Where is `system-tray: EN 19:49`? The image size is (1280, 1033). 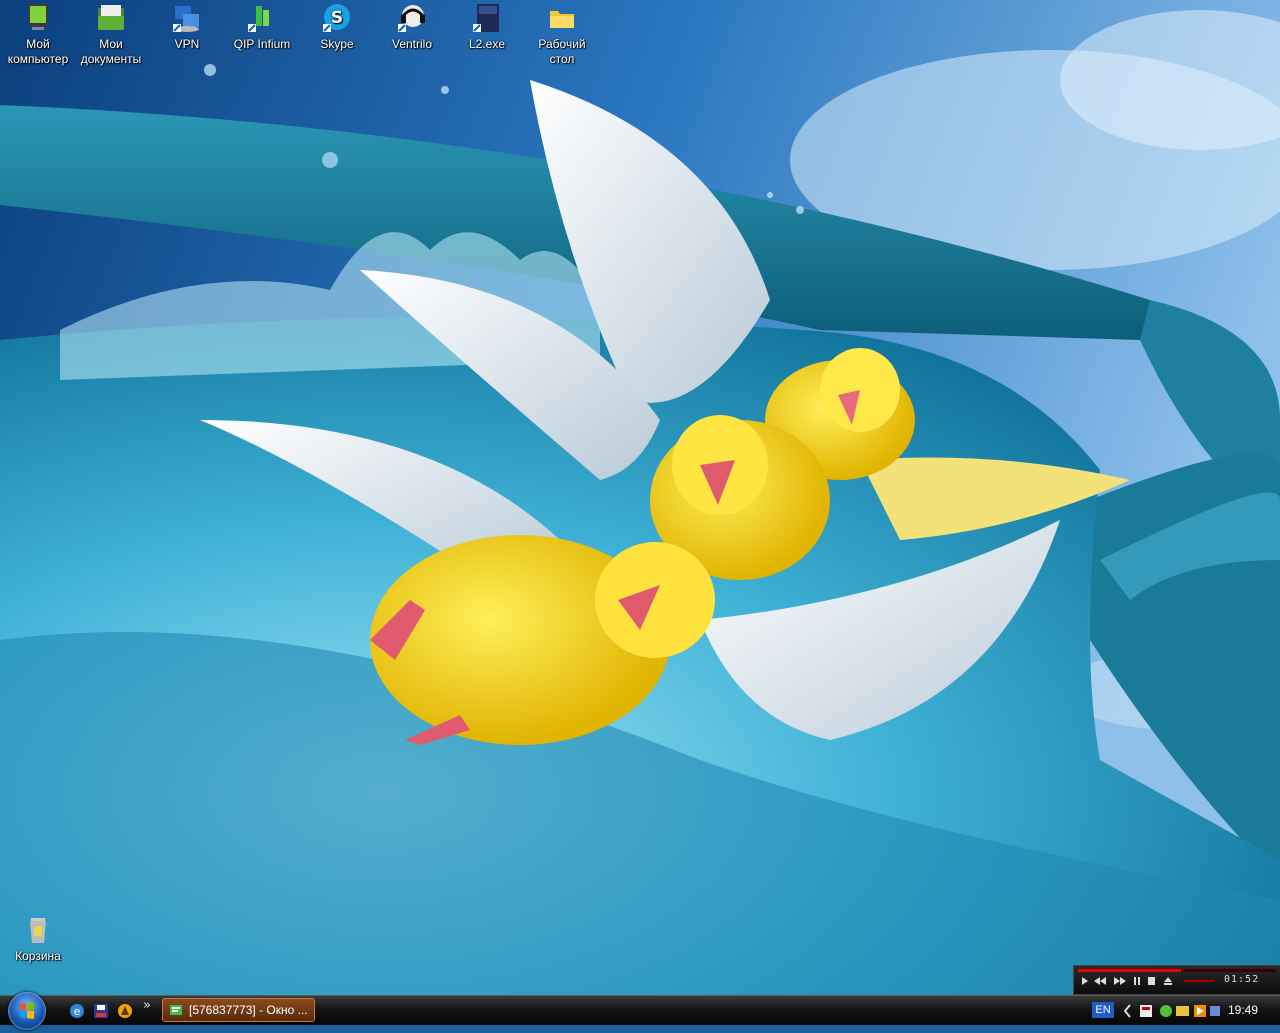
system-tray: EN 19:49 is located at coordinates (1184, 1010).